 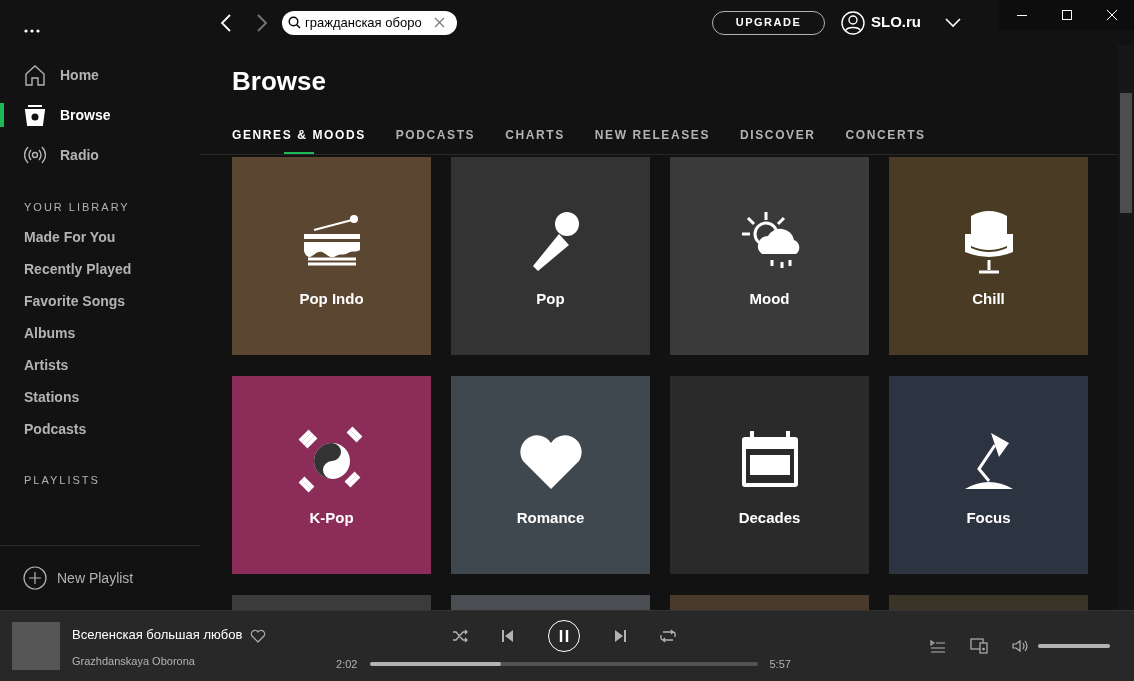 I want to click on library-item: Podcasts, so click(x=100, y=427).